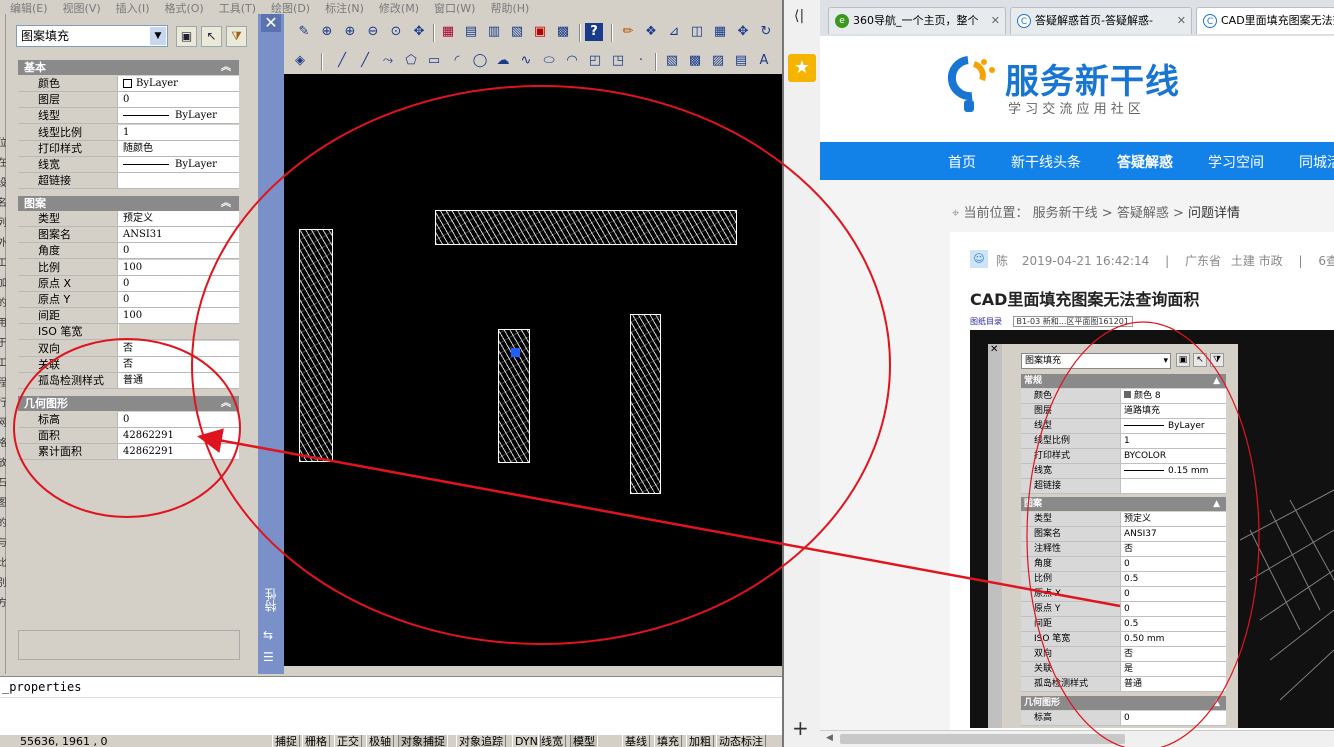 This screenshot has width=1334, height=747. What do you see at coordinates (268, 657) in the screenshot?
I see `palette-menu-icon: ☰` at bounding box center [268, 657].